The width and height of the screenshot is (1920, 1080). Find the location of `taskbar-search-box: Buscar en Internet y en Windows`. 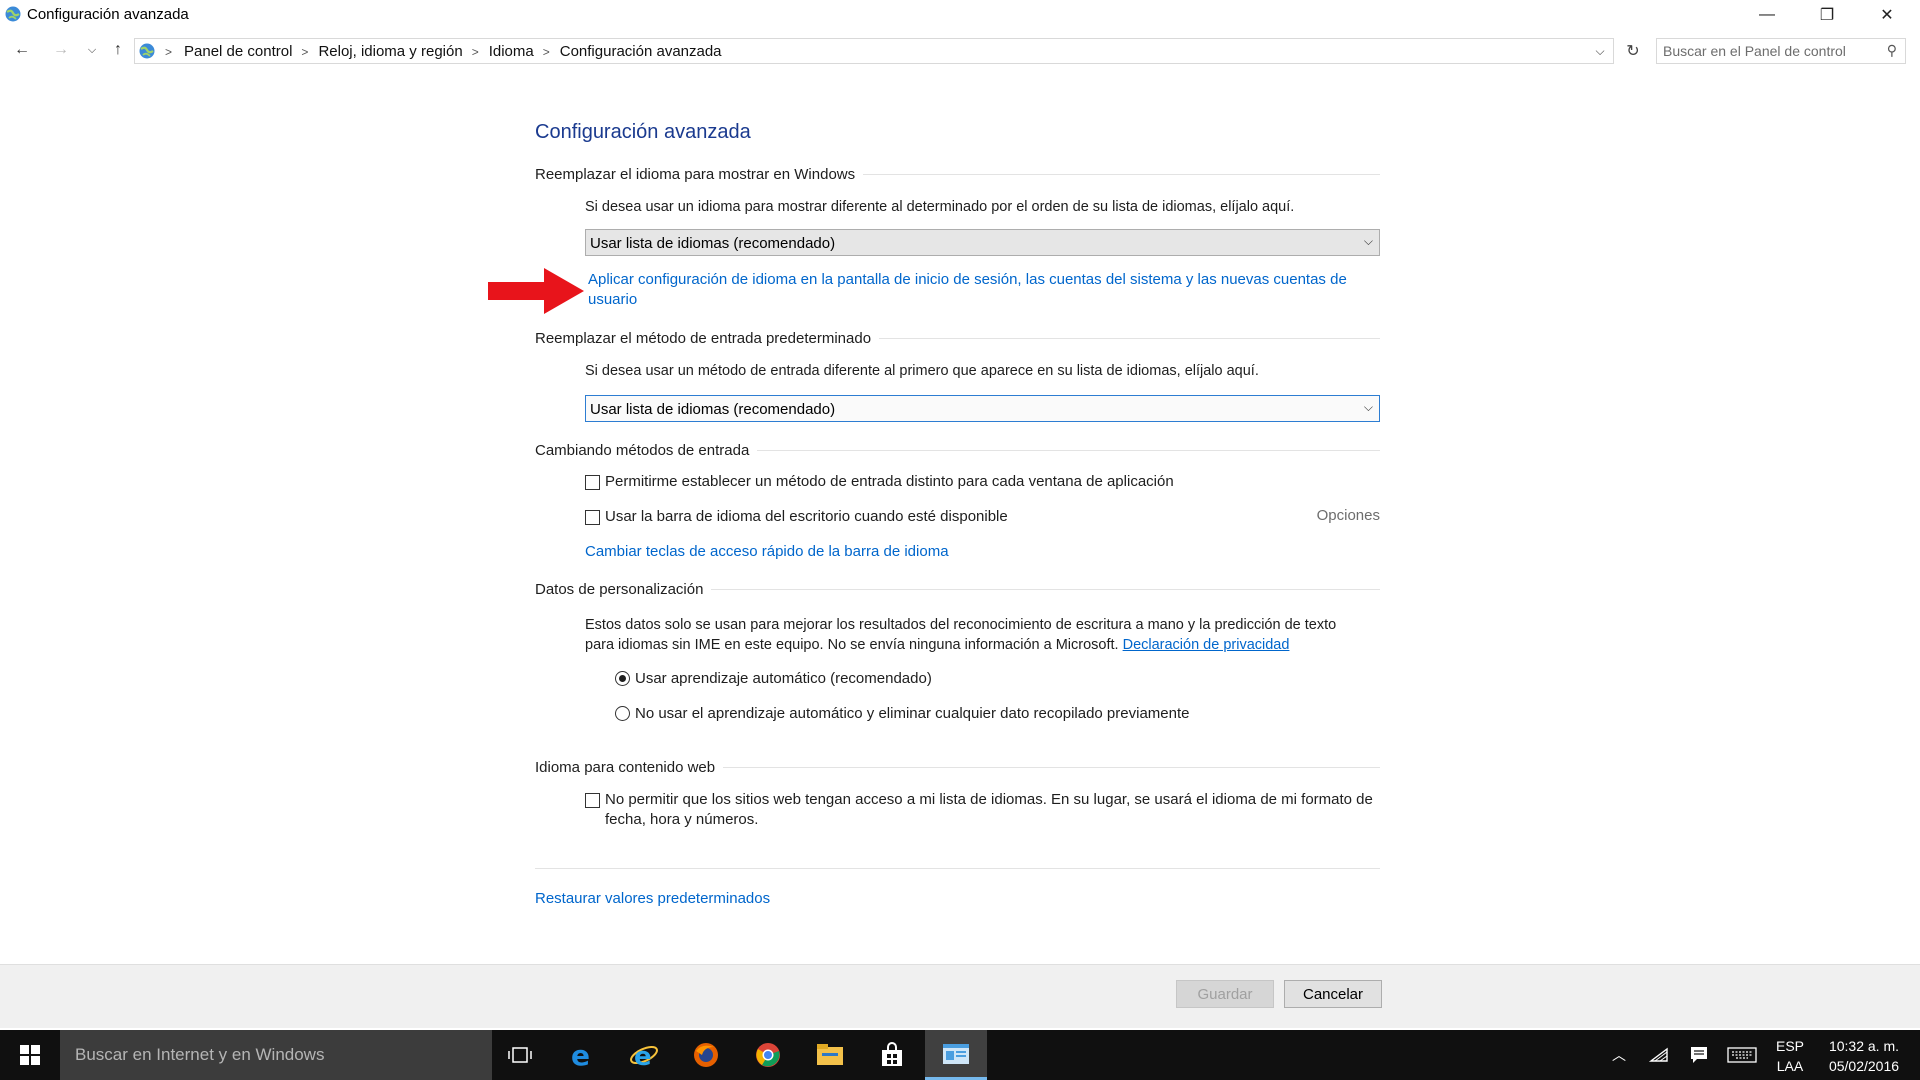

taskbar-search-box: Buscar en Internet y en Windows is located at coordinates (276, 1055).